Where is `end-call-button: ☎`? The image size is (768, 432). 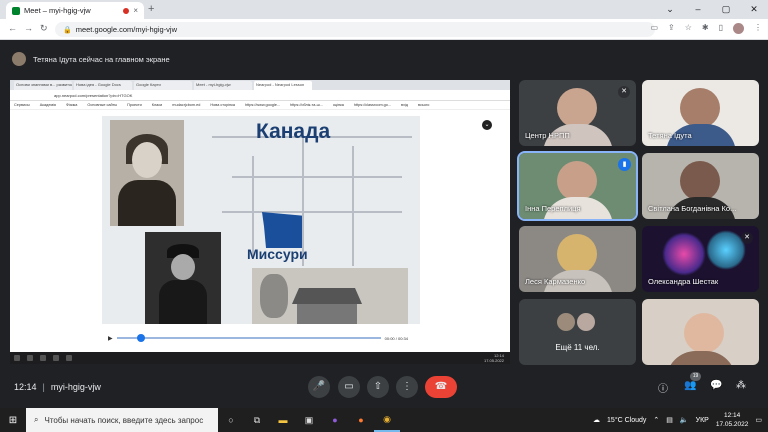
end-call-button: ☎ is located at coordinates (441, 387).